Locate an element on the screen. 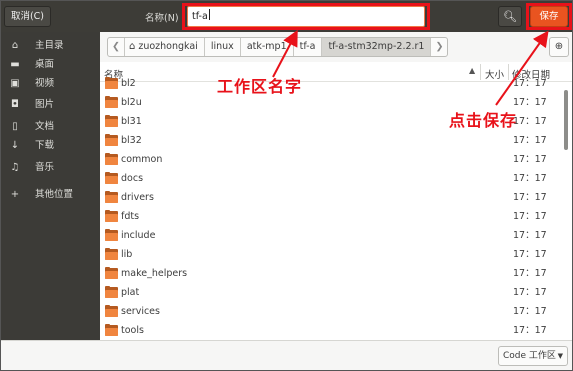 Image resolution: width=573 pixels, height=371 pixels. table-row: docs 17：17 is located at coordinates (329, 178).